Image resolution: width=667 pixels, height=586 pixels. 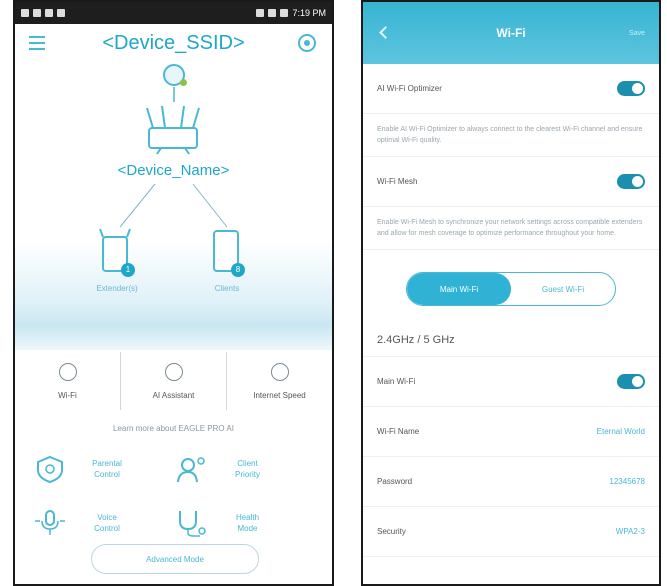 What do you see at coordinates (397, 181) in the screenshot?
I see `wifi-mesh-label: Wi-Fi Mesh` at bounding box center [397, 181].